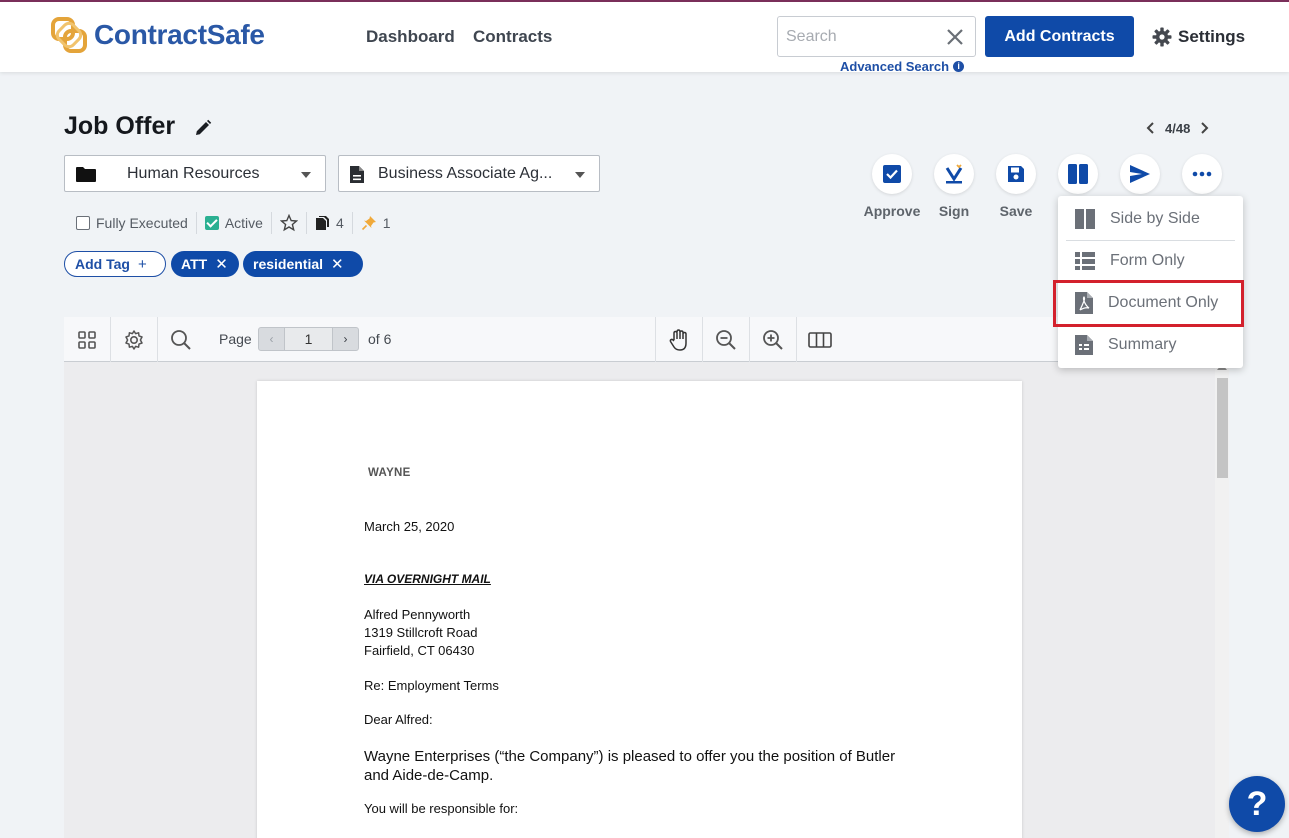 The width and height of the screenshot is (1289, 838). What do you see at coordinates (1151, 128) in the screenshot?
I see `chevron-left-icon` at bounding box center [1151, 128].